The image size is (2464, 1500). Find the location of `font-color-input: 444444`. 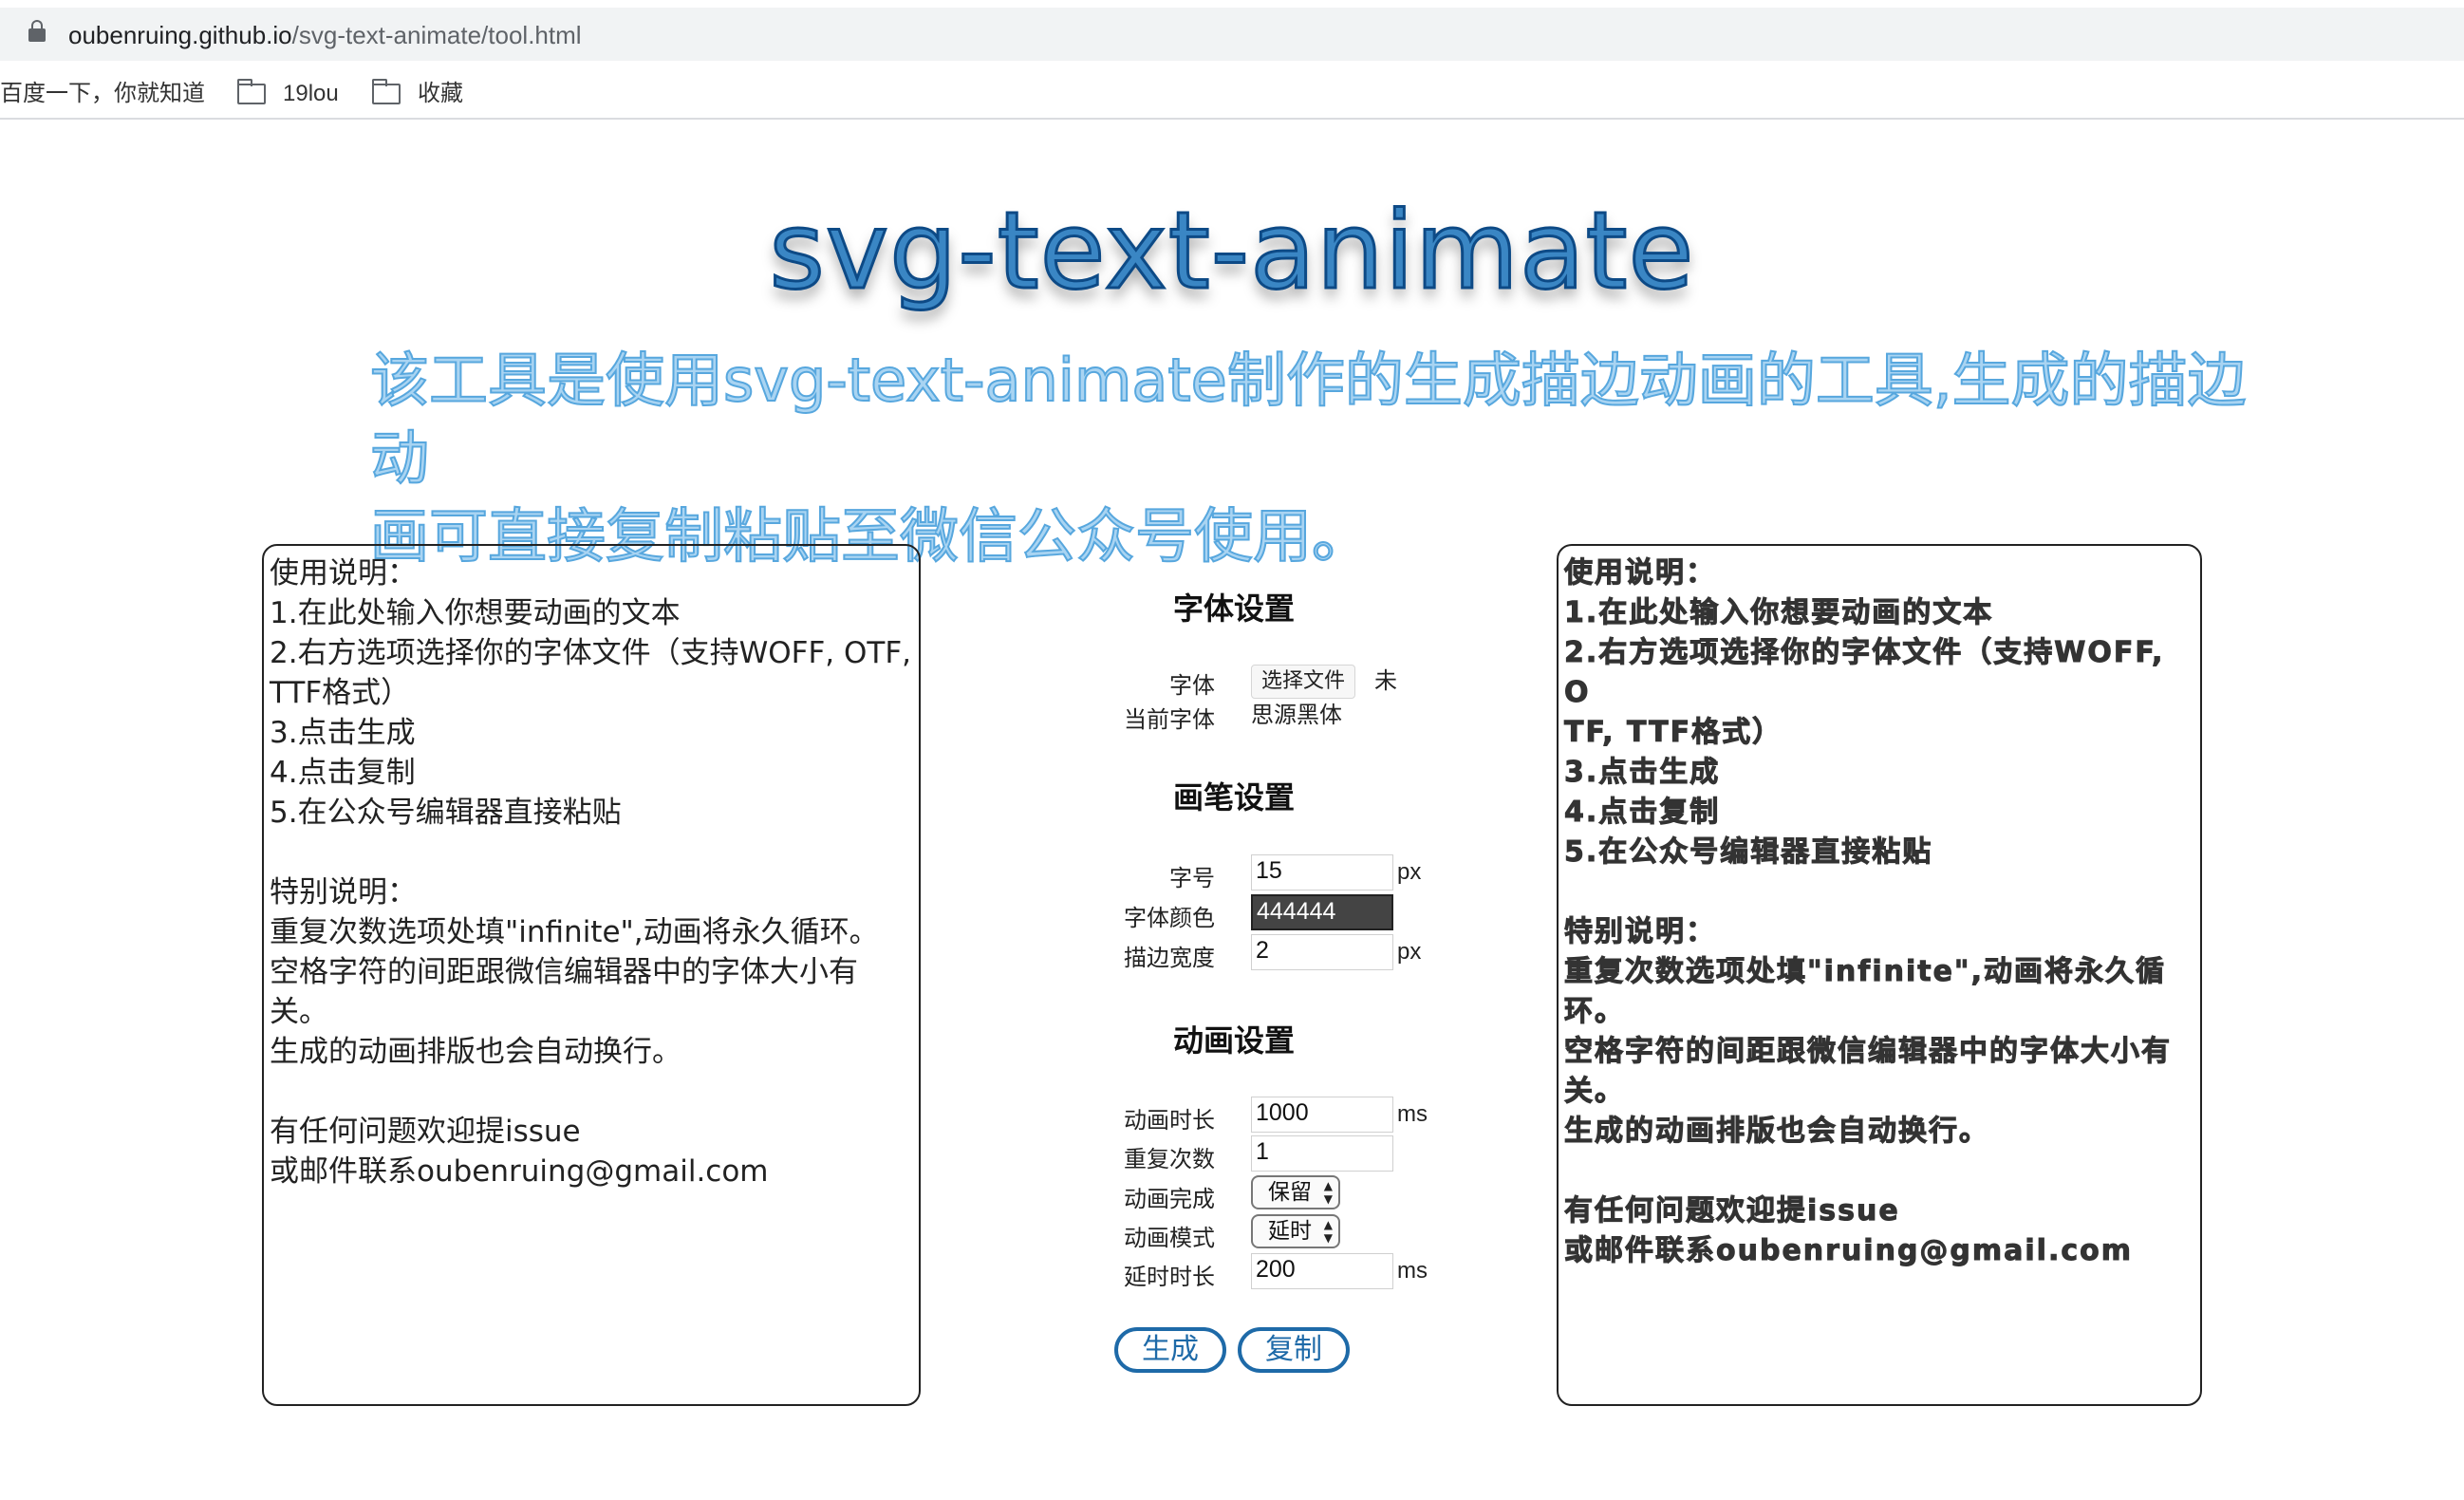

font-color-input: 444444 is located at coordinates (1322, 912).